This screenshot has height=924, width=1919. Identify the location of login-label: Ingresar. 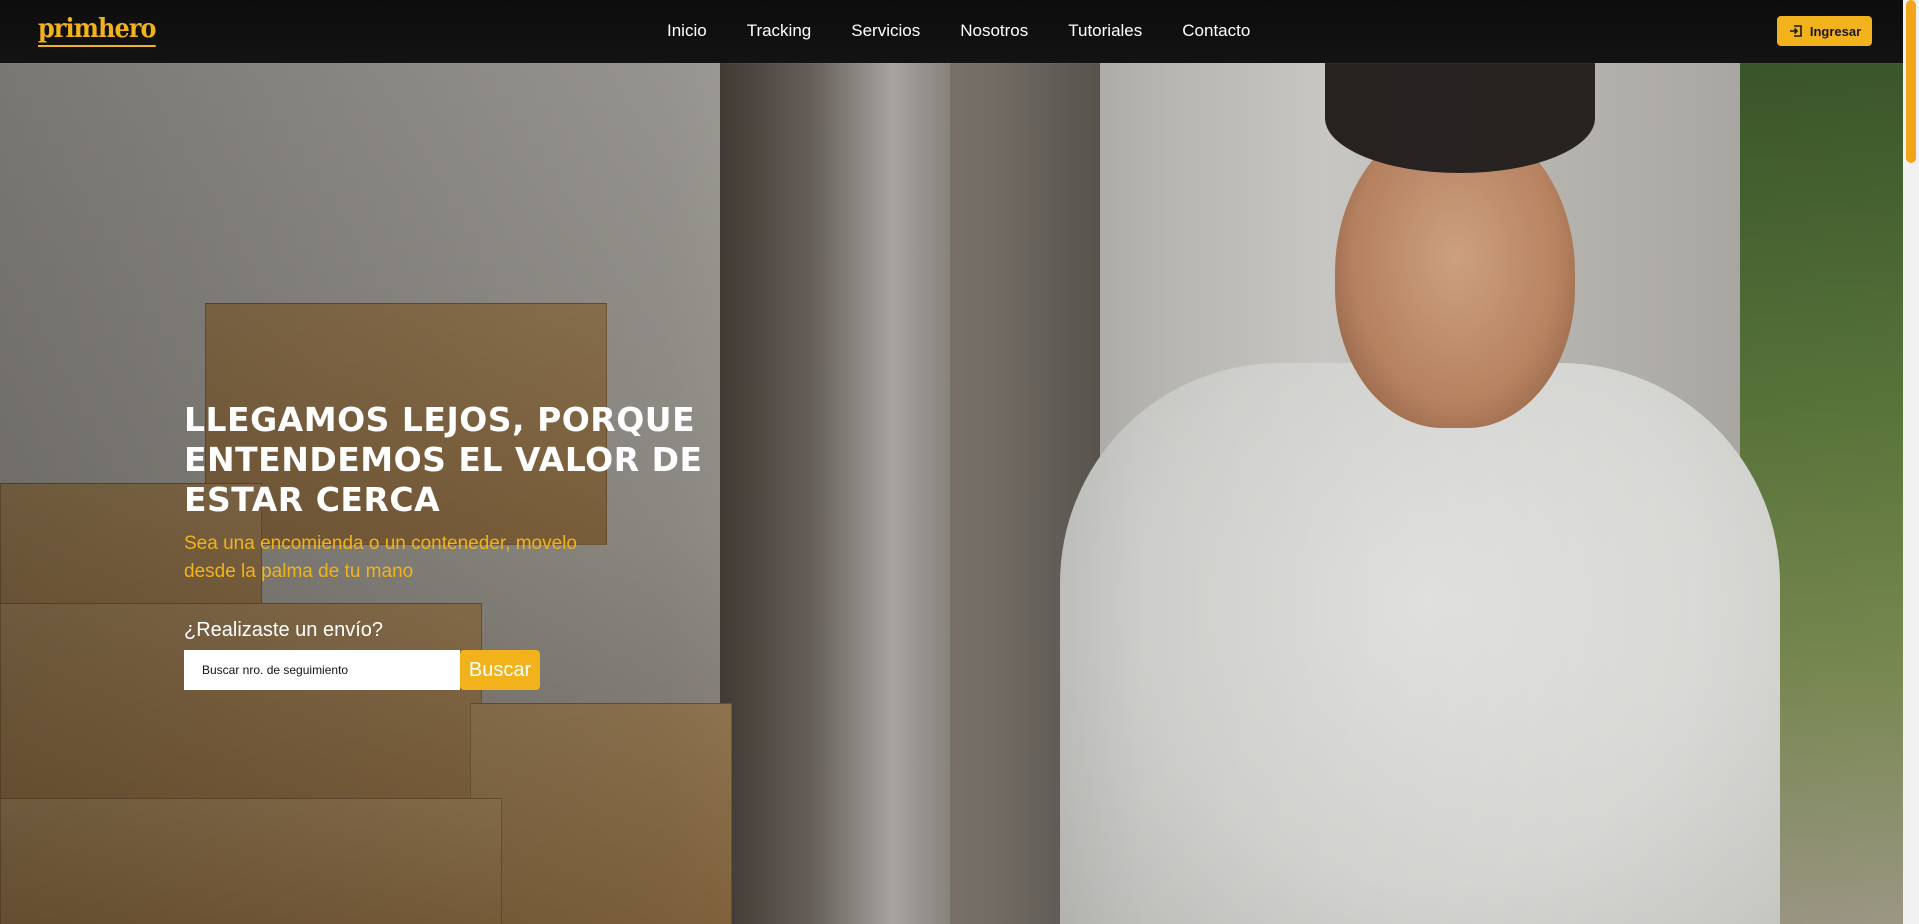
(1835, 31).